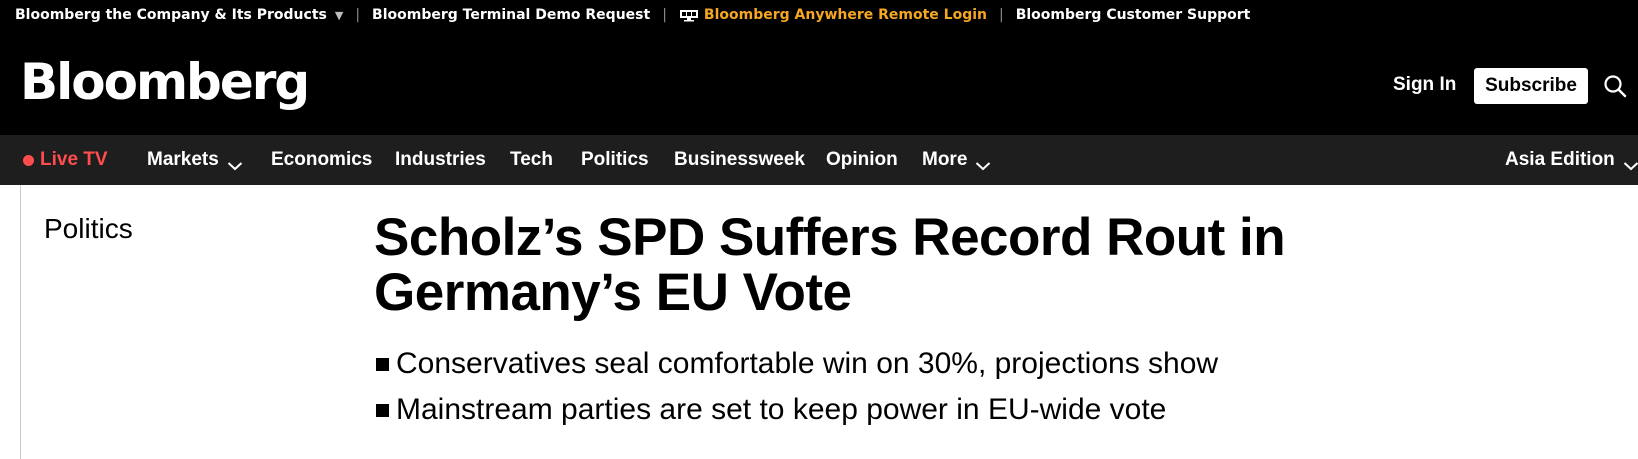 This screenshot has height=459, width=1638. I want to click on nav-markets-label: Markets, so click(183, 159).